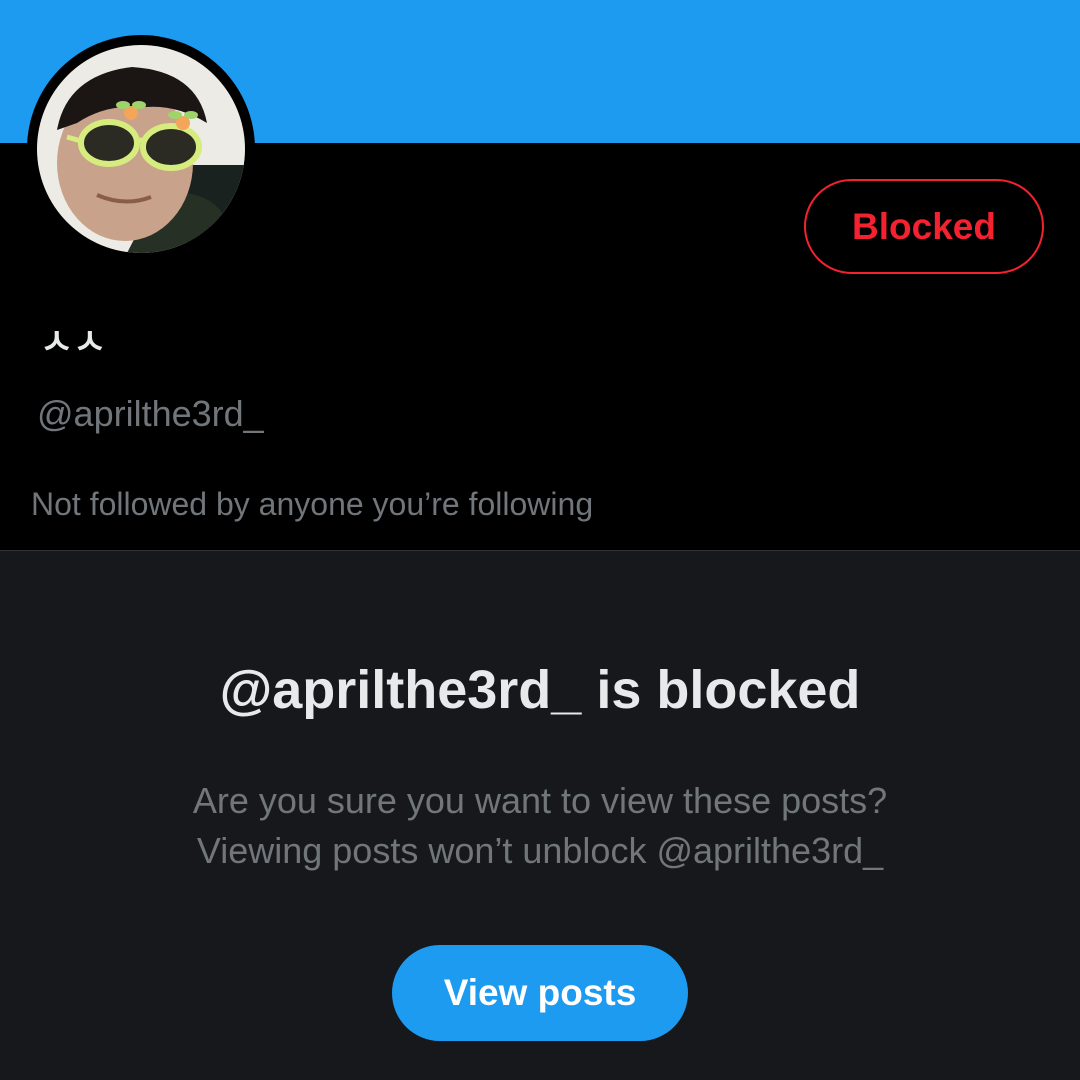 This screenshot has width=1080, height=1080. What do you see at coordinates (540, 690) in the screenshot?
I see `blocked-notice-title: @aprilthe3rd_ is blocked` at bounding box center [540, 690].